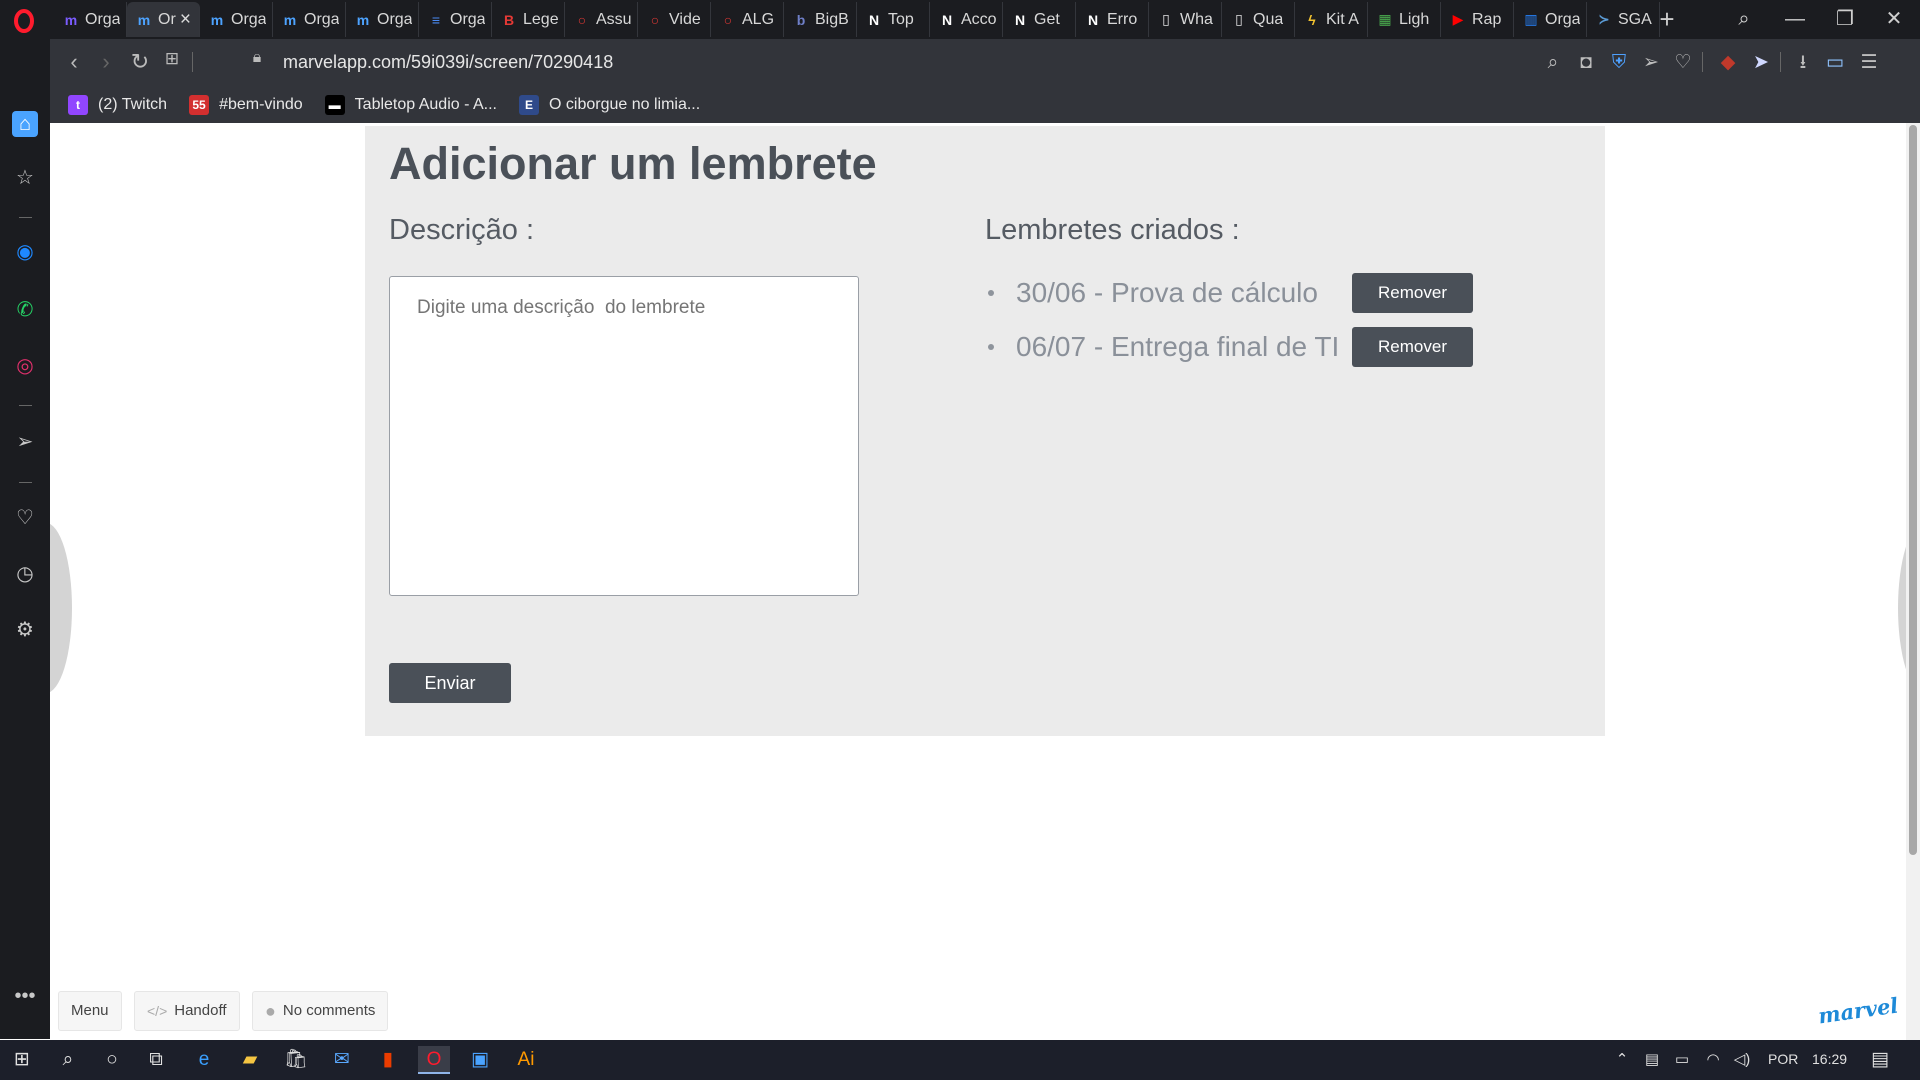  Describe the element at coordinates (156, 1060) in the screenshot. I see `task-view-icon: ⧉` at that location.